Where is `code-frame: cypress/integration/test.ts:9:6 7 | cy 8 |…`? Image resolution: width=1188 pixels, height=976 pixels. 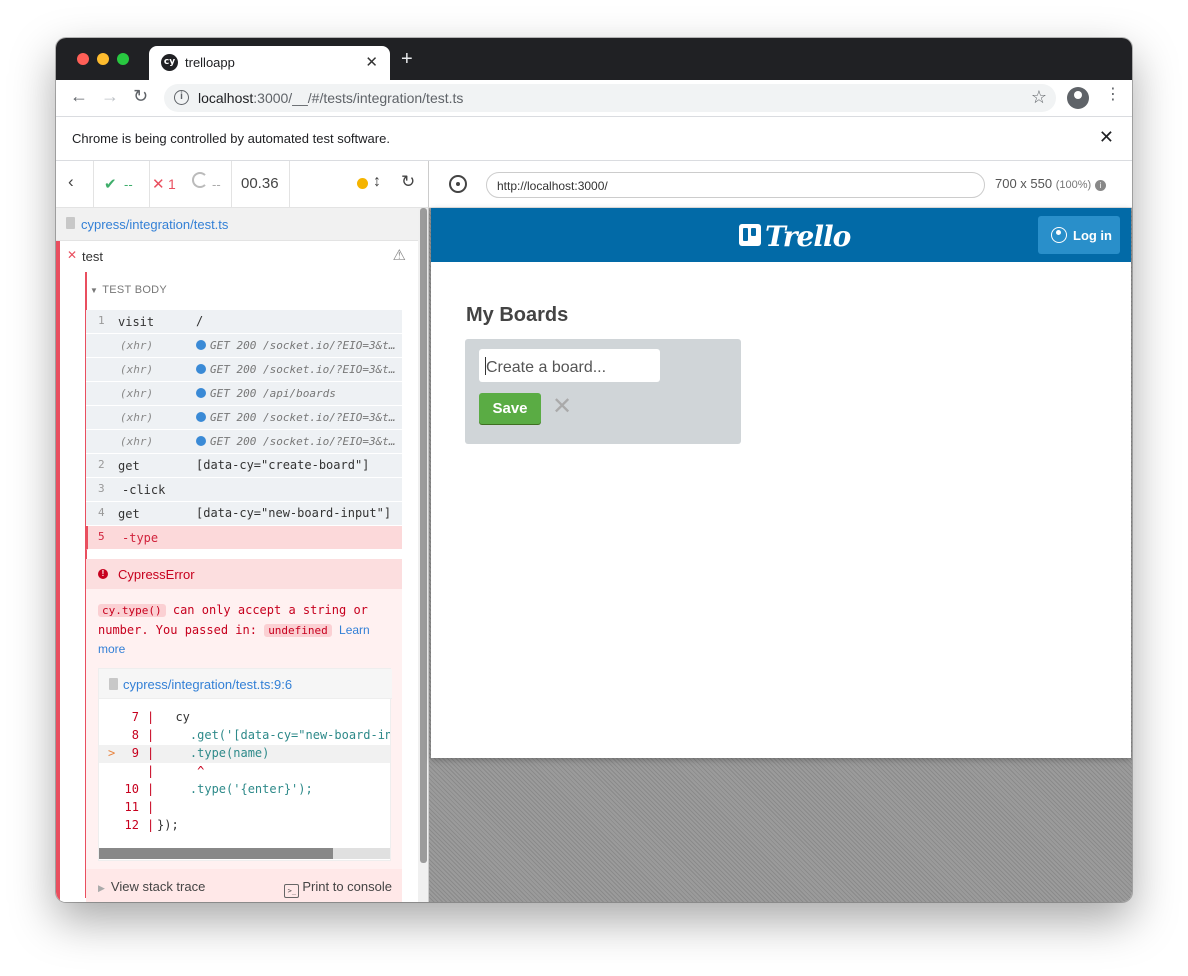 code-frame: cypress/integration/test.ts:9:6 7 | cy 8 |… is located at coordinates (245, 764).